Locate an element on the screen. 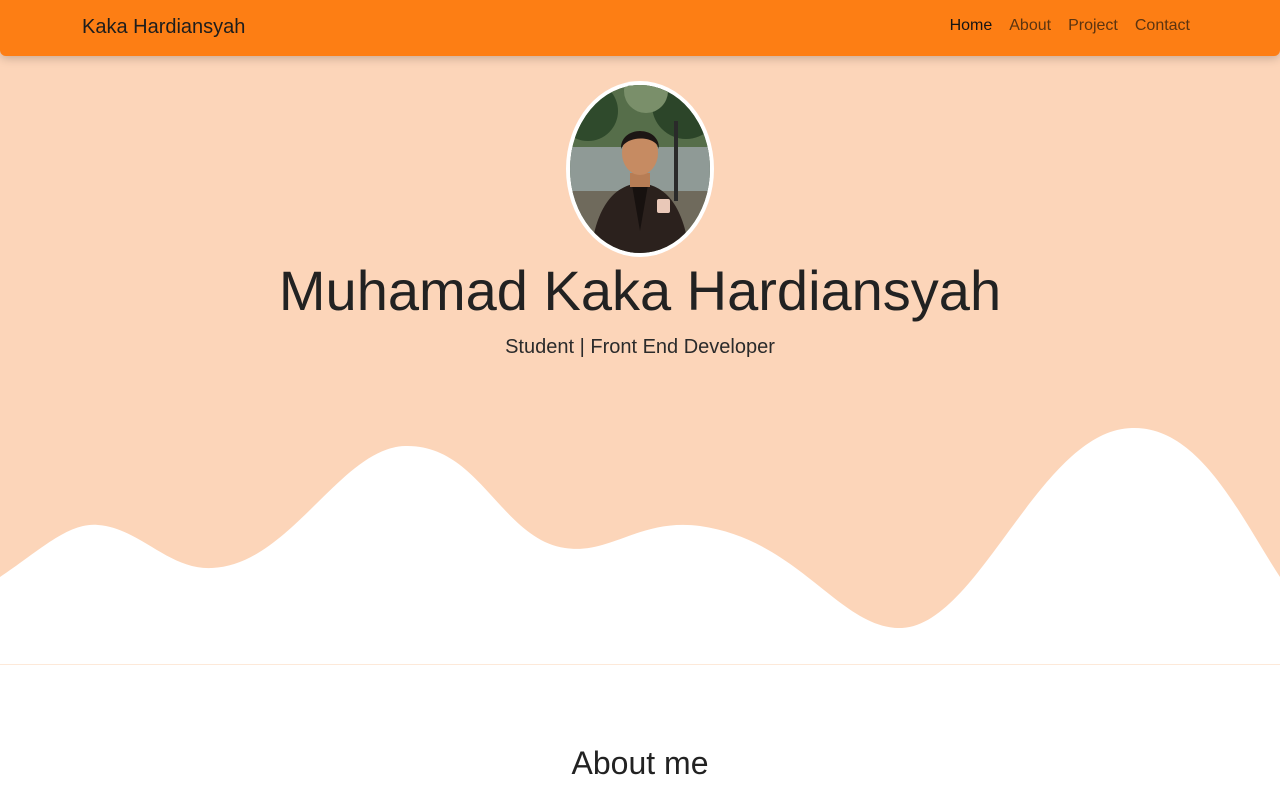 The image size is (1280, 800). brand-link: Kaka Hardiansyah is located at coordinates (163, 27).